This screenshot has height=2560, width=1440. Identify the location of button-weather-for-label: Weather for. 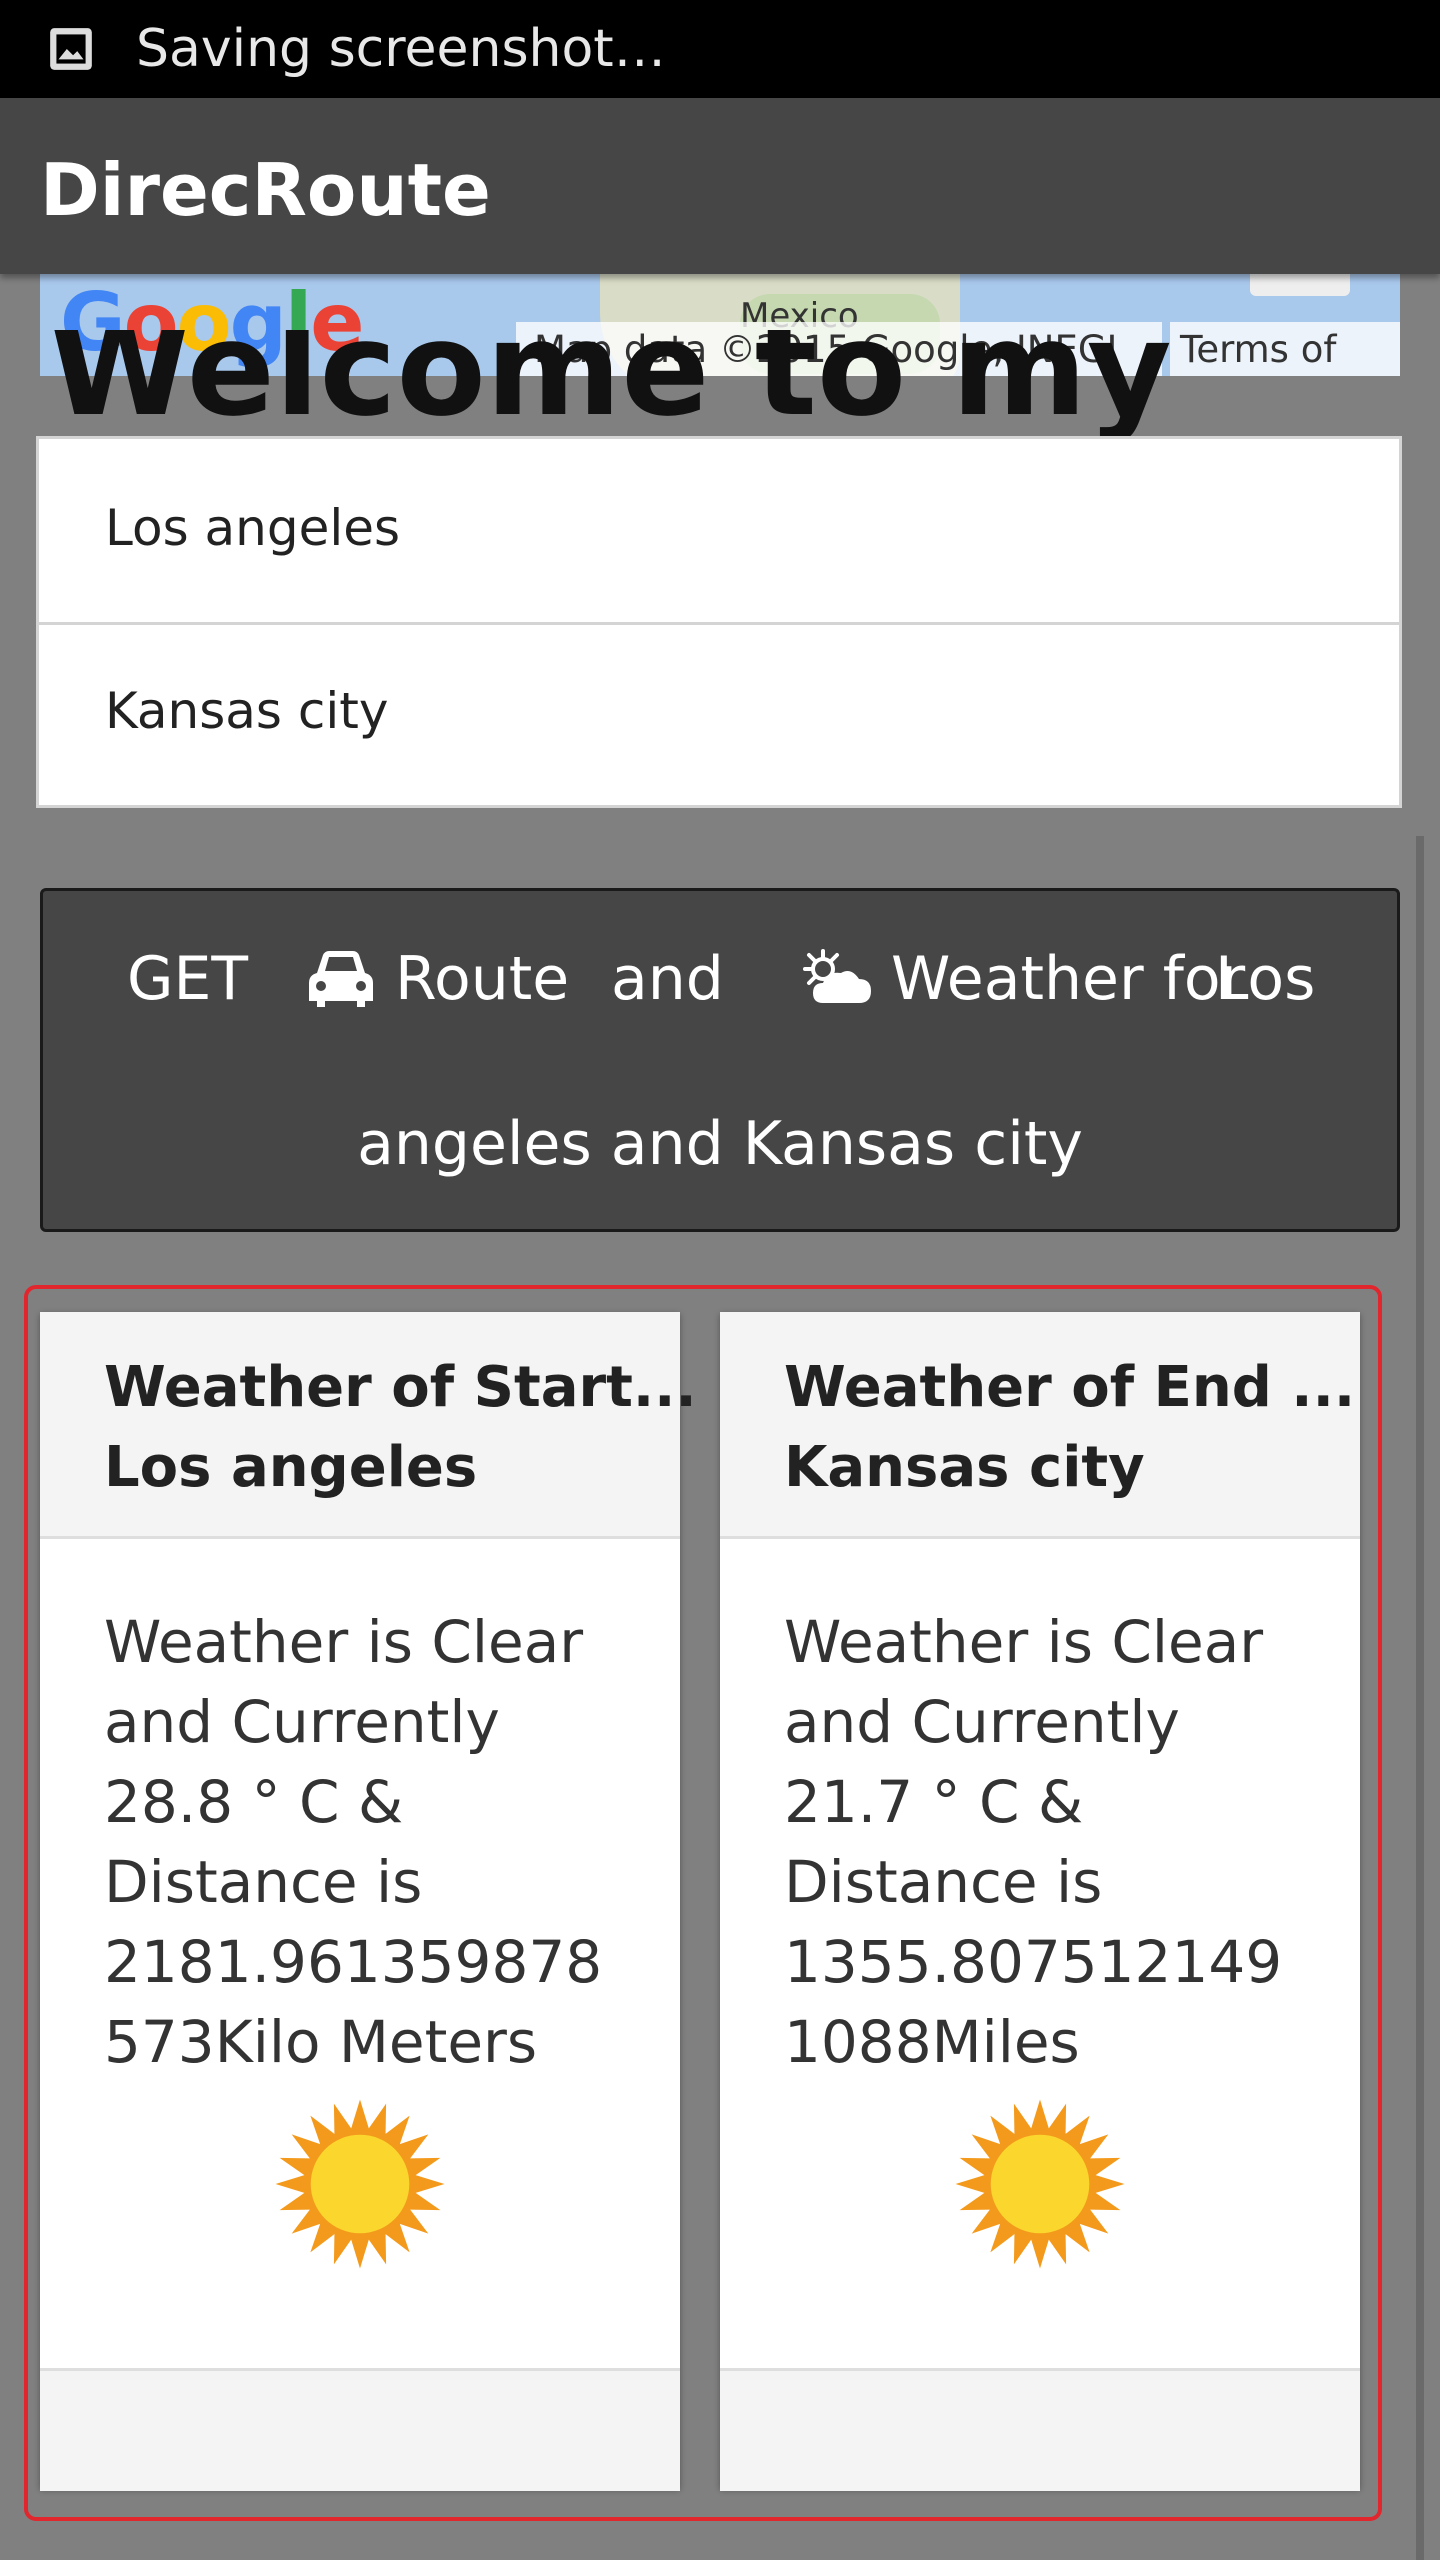
(1068, 979).